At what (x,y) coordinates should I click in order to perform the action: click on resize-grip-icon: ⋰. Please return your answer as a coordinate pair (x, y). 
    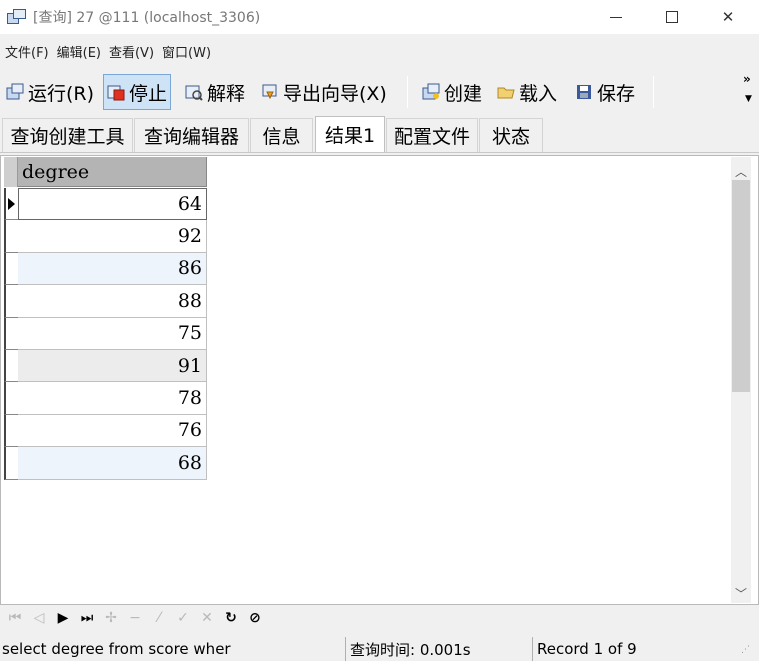
    Looking at the image, I should click on (745, 650).